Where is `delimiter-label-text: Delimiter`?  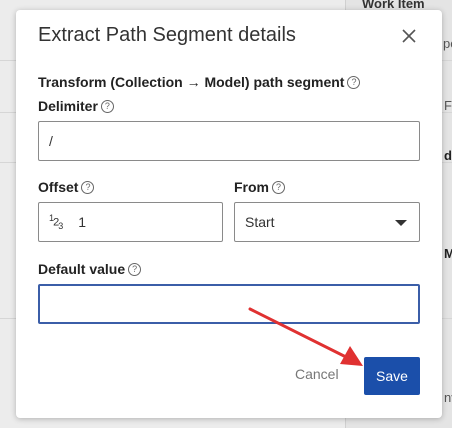 delimiter-label-text: Delimiter is located at coordinates (68, 106).